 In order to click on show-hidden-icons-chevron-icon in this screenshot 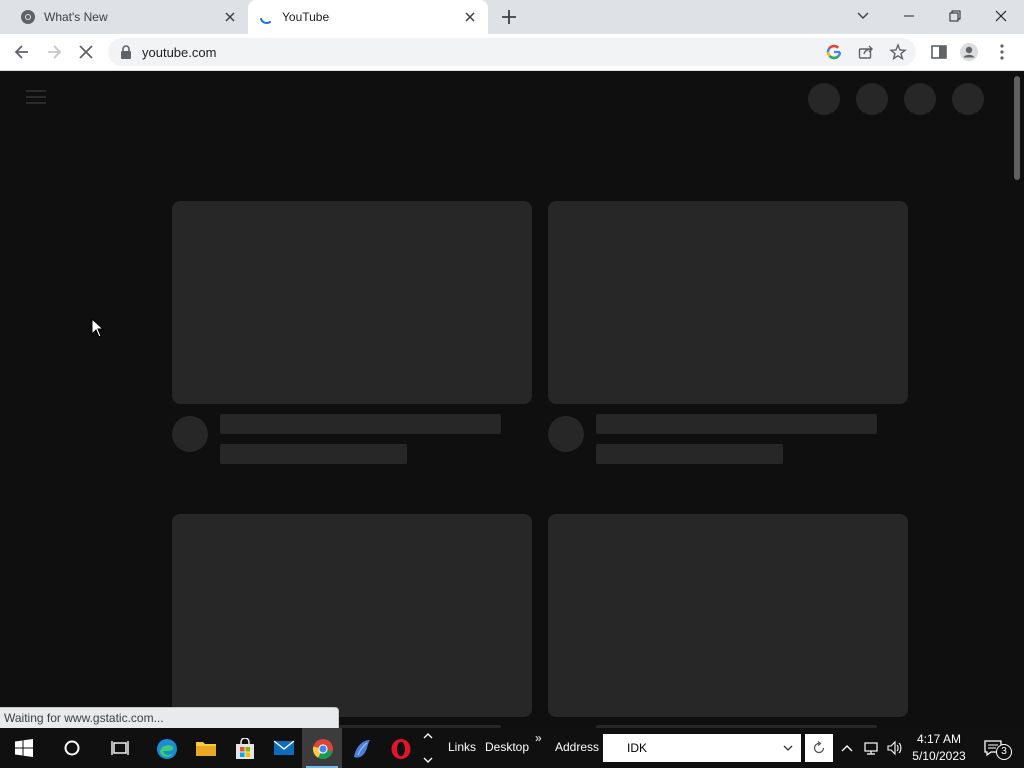, I will do `click(847, 748)`.